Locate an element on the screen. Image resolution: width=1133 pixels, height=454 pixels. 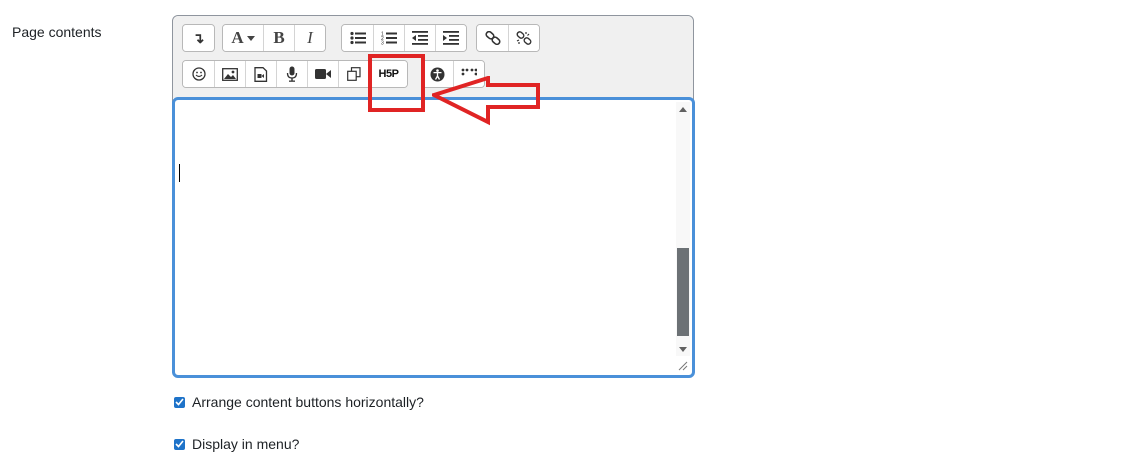
svg-text: 3 is located at coordinates (382, 43).